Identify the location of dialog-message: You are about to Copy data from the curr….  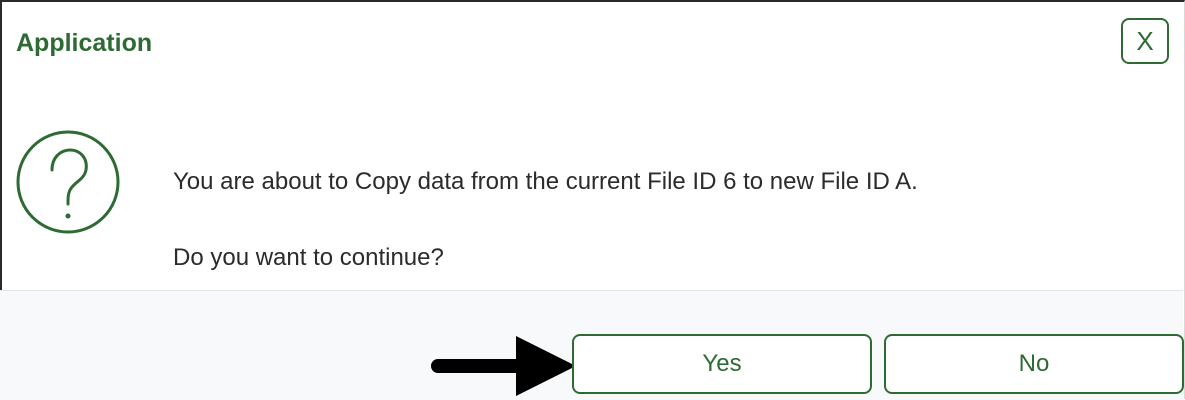
(545, 181).